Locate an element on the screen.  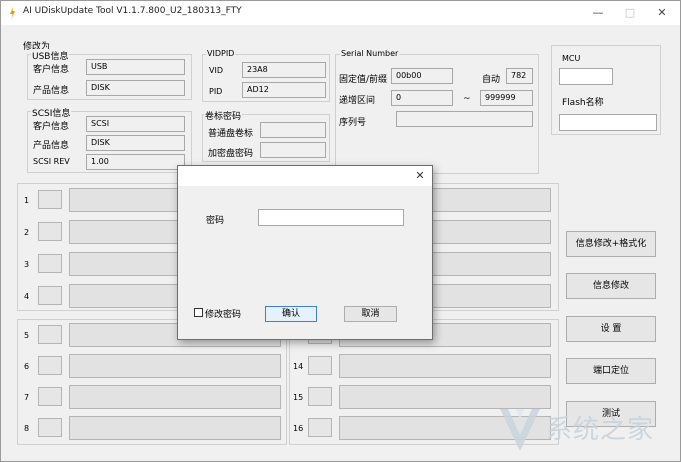
vidpid-title: VIDPID is located at coordinates (221, 53).